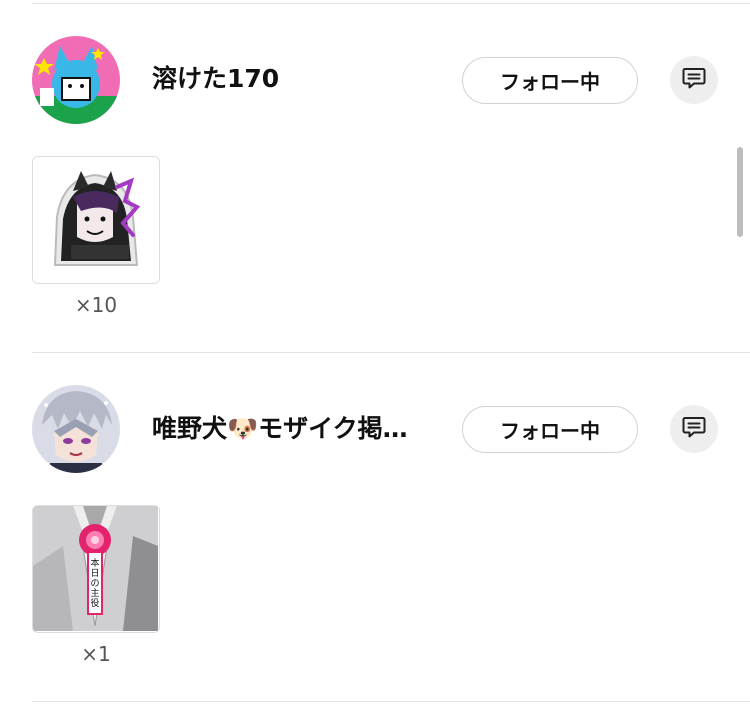  What do you see at coordinates (96, 654) in the screenshot?
I see `sticker-count: ×1` at bounding box center [96, 654].